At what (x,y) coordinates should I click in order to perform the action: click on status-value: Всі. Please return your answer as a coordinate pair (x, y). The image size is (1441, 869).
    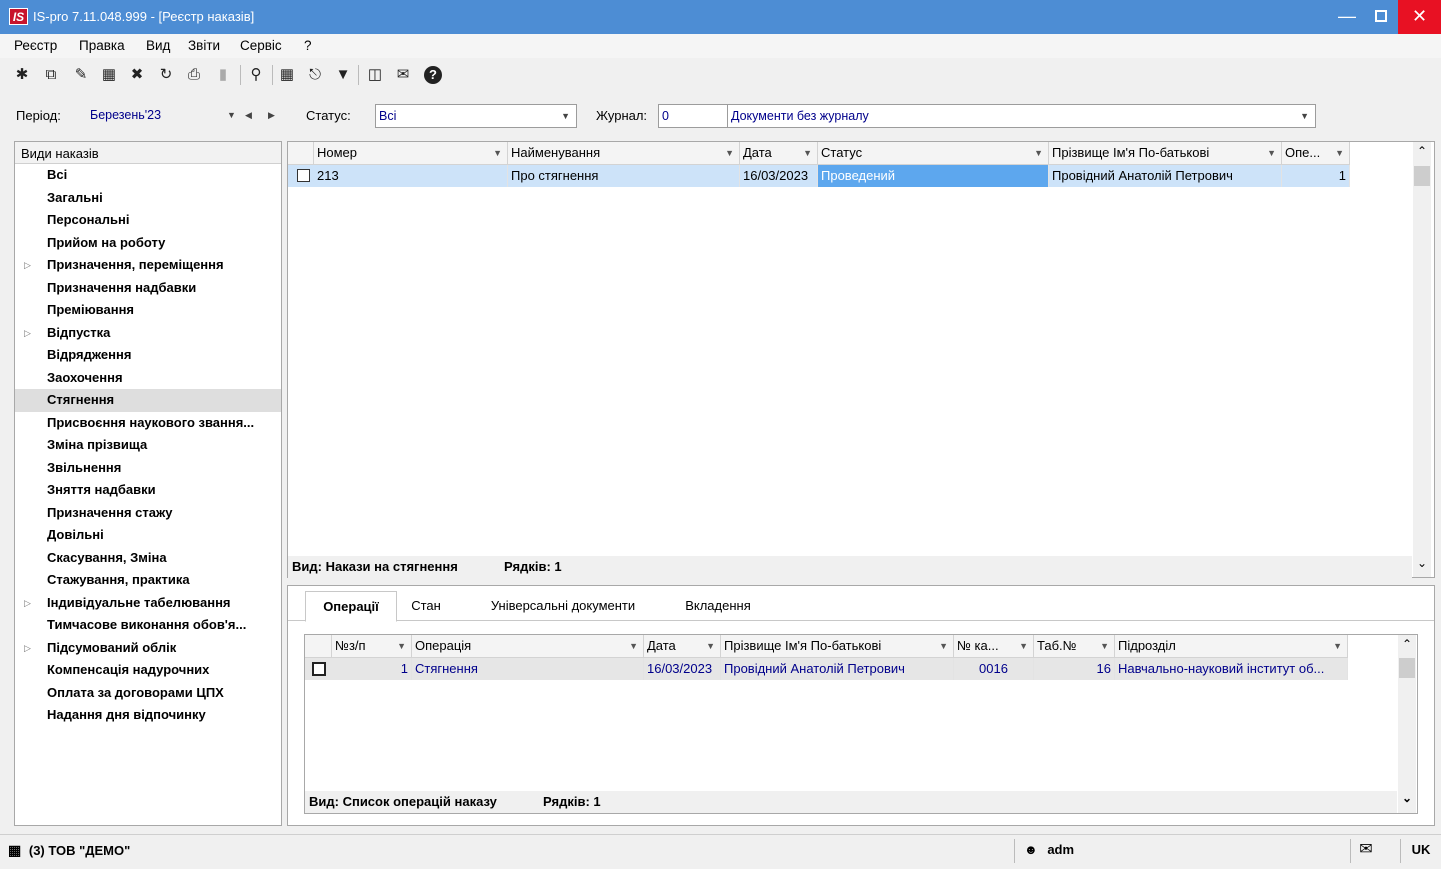
    Looking at the image, I should click on (388, 116).